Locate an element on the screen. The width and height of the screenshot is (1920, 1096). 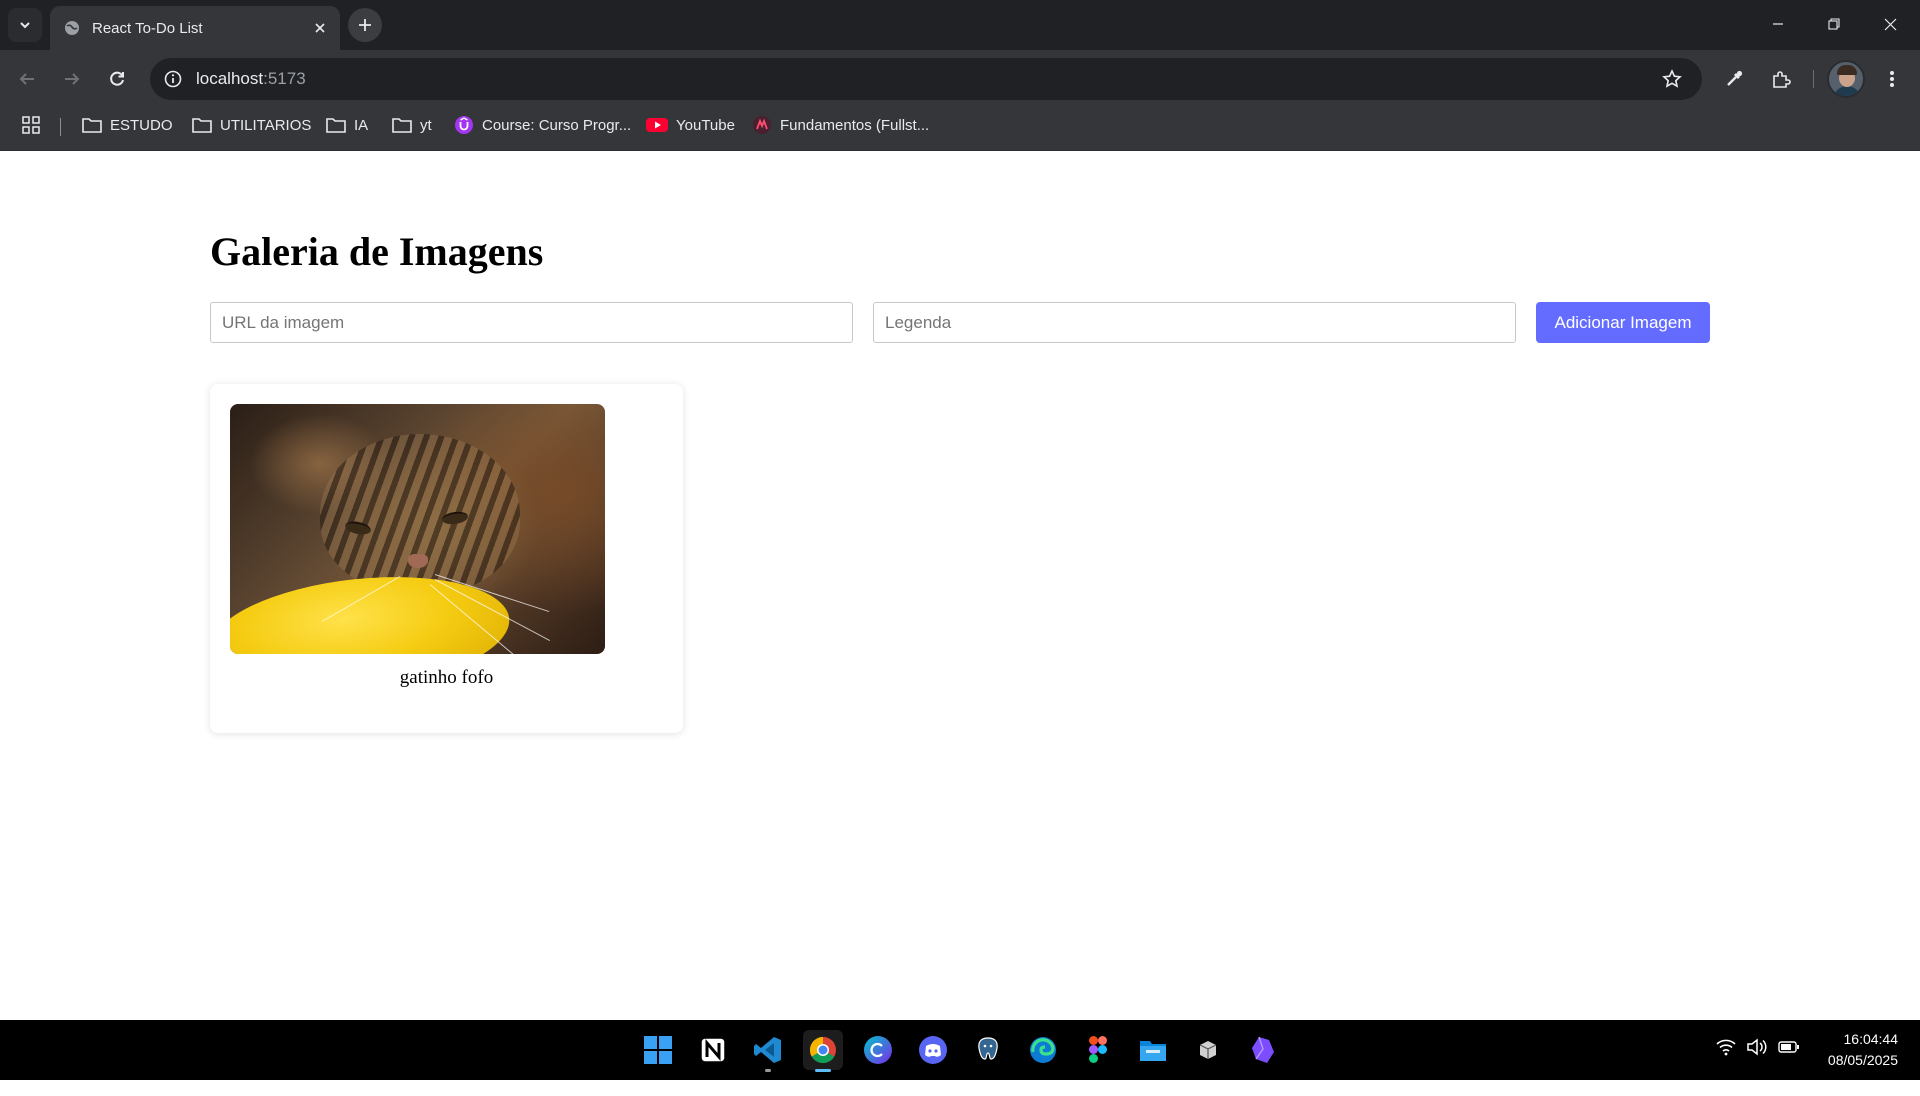
profile-avatar is located at coordinates (1846, 79).